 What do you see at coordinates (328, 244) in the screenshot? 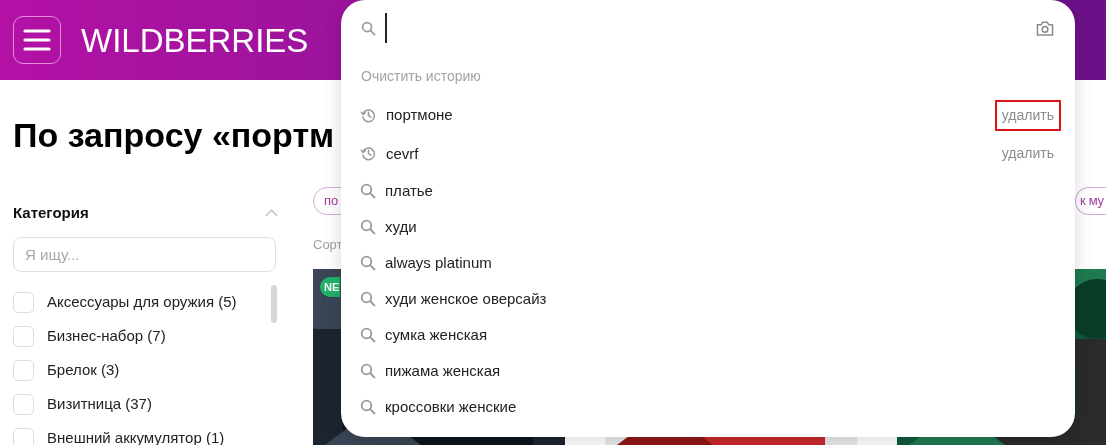
I see `sort-label: Сорт` at bounding box center [328, 244].